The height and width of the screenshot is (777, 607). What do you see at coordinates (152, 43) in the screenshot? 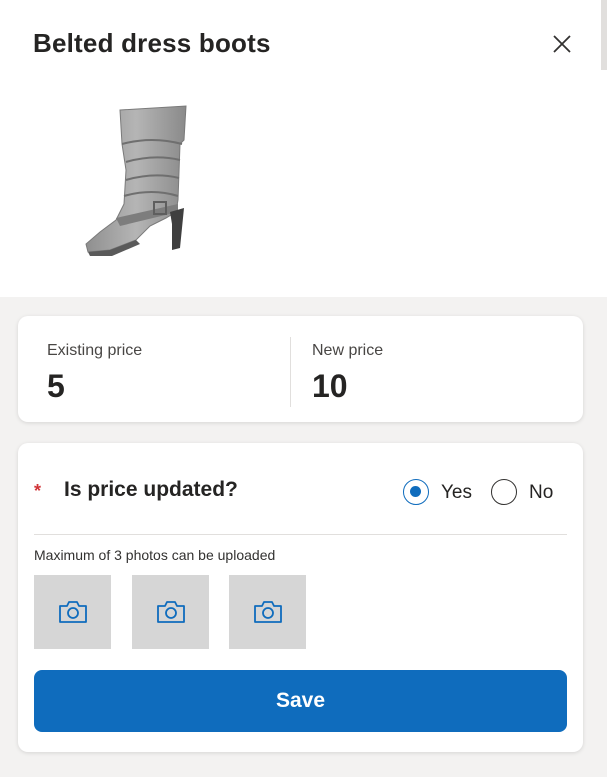
I see `page-title: Belted dress boots` at bounding box center [152, 43].